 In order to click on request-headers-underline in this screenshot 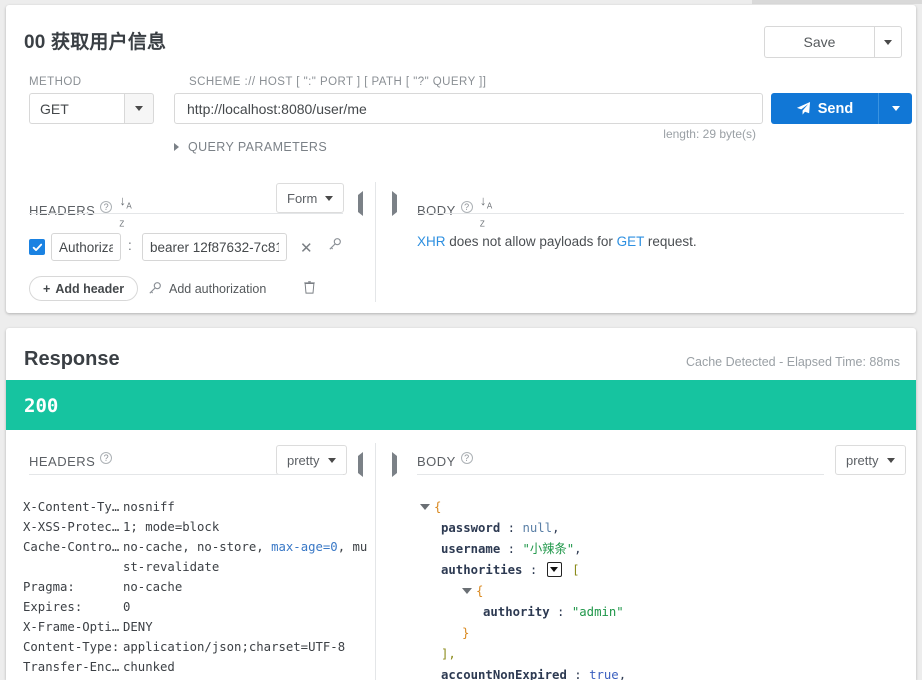, I will do `click(186, 213)`.